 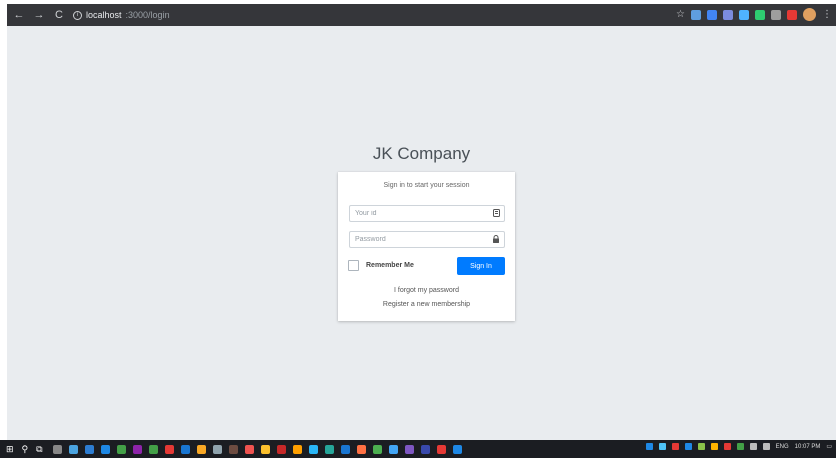 What do you see at coordinates (147, 15) in the screenshot?
I see `url-path: :3000/login` at bounding box center [147, 15].